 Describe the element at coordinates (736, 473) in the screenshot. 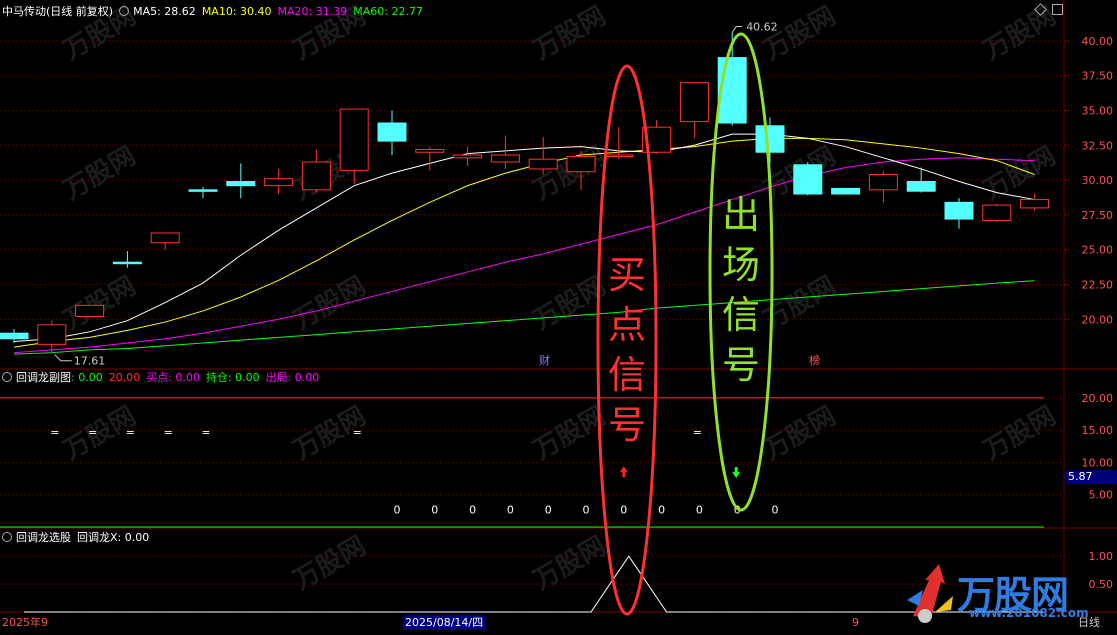

I see `sell-arrow-icon` at that location.